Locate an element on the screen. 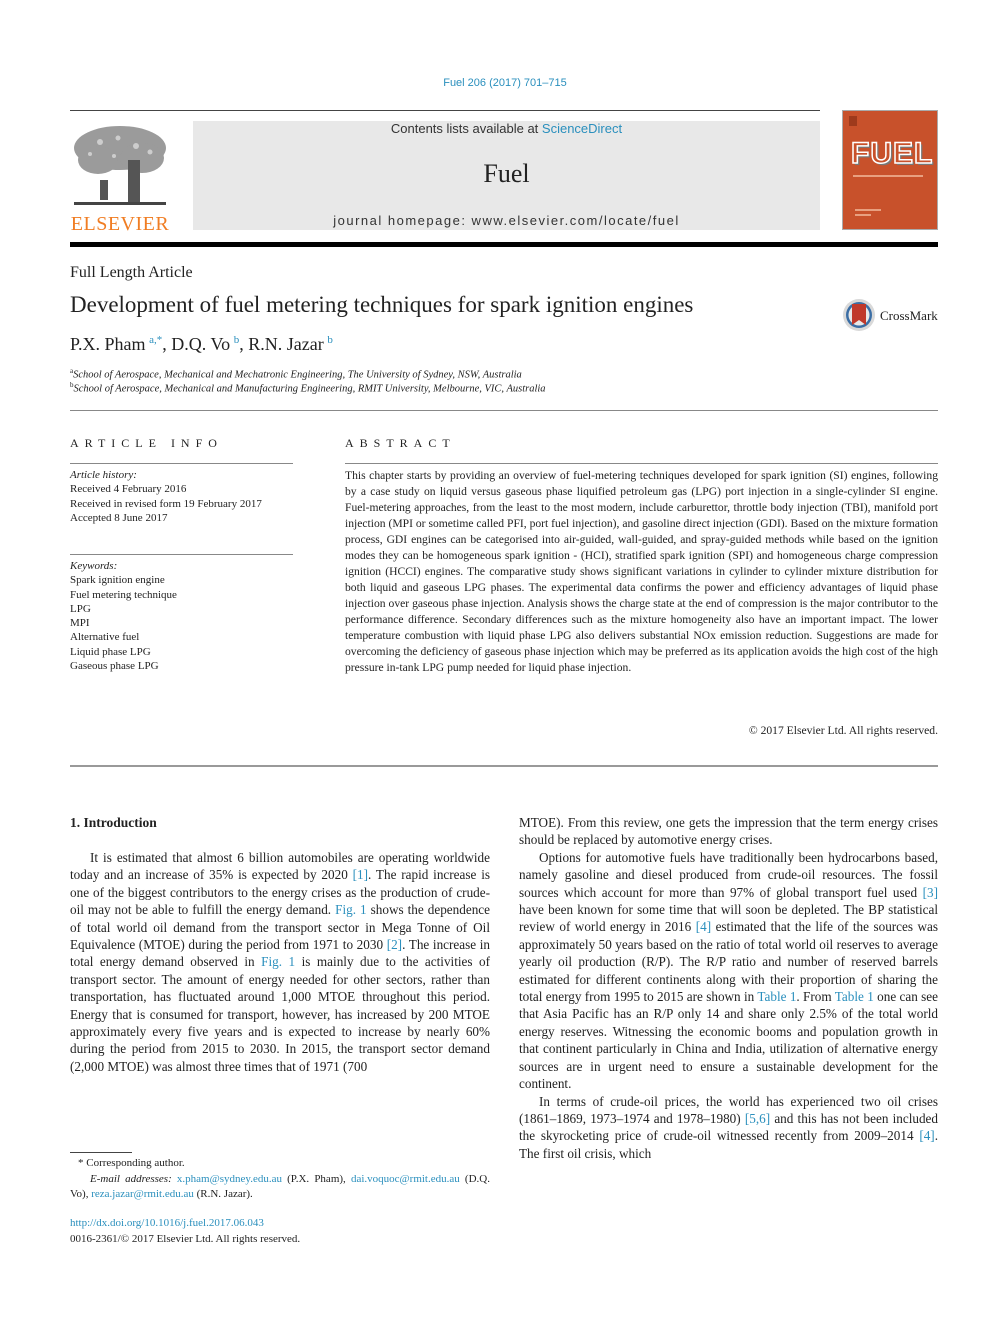  email-link: dai.voquoc@rmit.edu.au is located at coordinates (405, 1179).